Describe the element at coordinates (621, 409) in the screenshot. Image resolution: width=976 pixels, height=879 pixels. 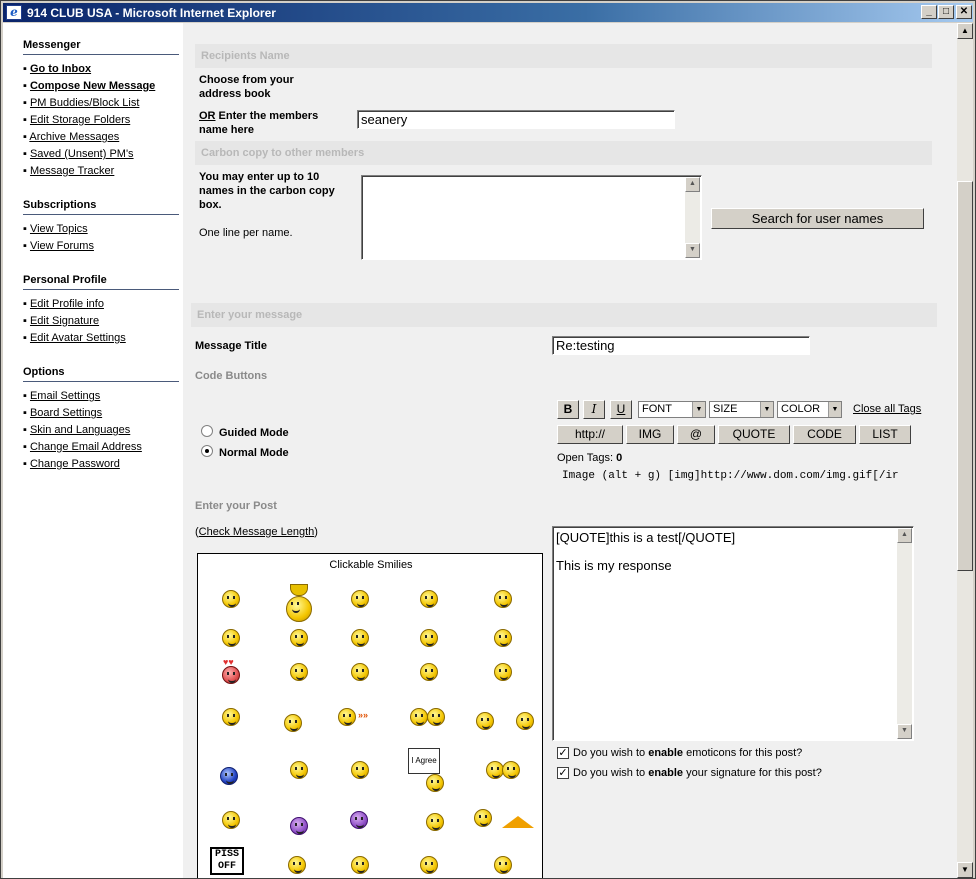
I see `underline-button: U` at that location.